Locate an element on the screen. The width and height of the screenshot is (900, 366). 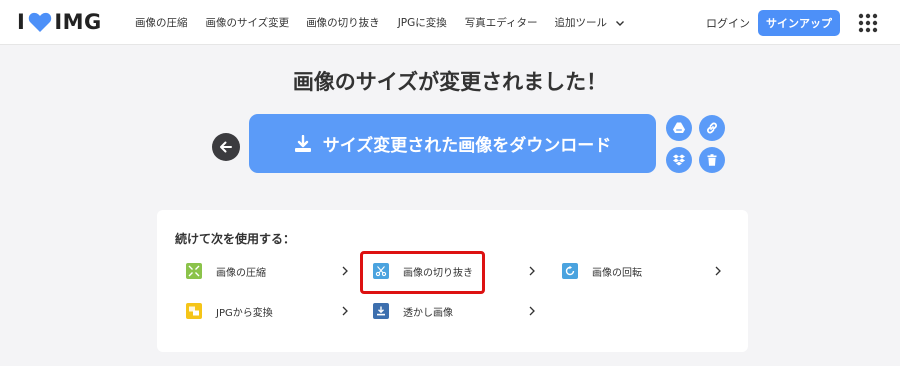
crop-icon is located at coordinates (381, 271).